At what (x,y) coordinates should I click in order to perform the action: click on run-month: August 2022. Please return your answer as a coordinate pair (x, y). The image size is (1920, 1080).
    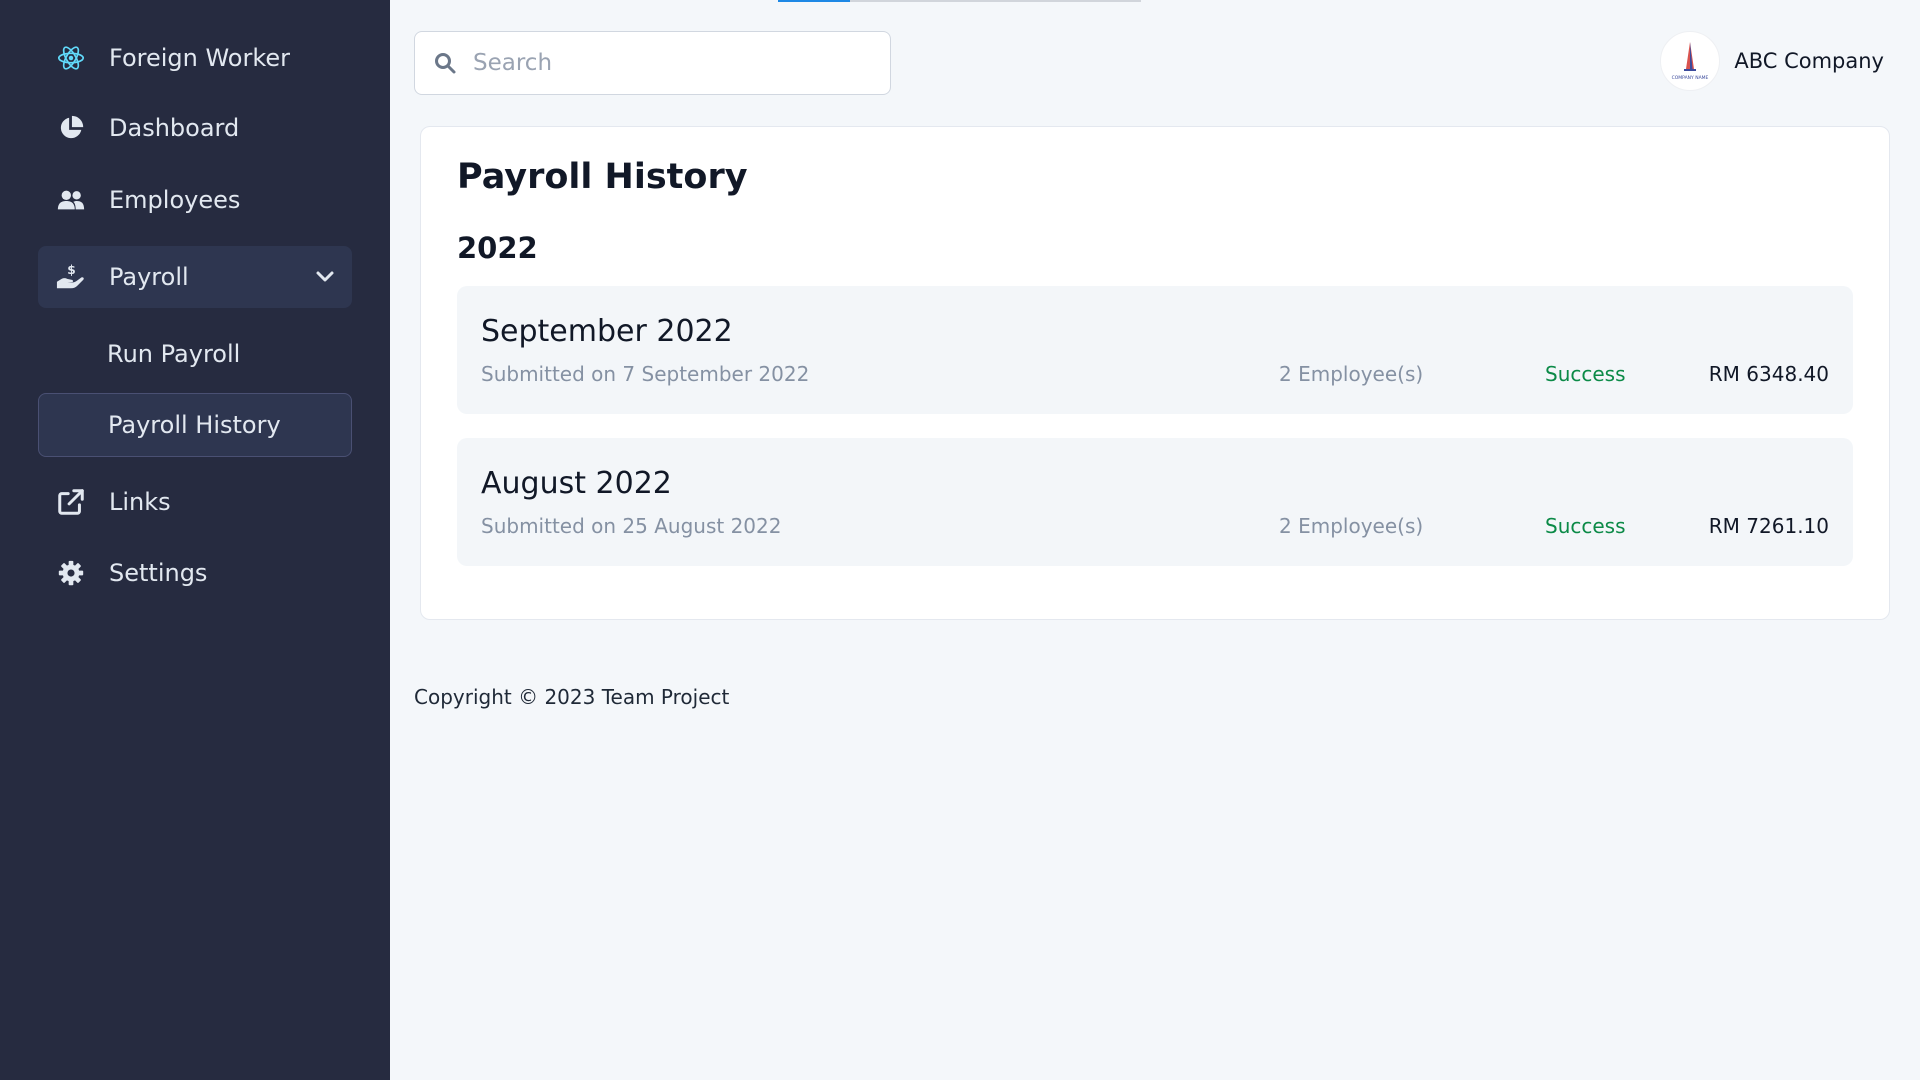
    Looking at the image, I should click on (576, 483).